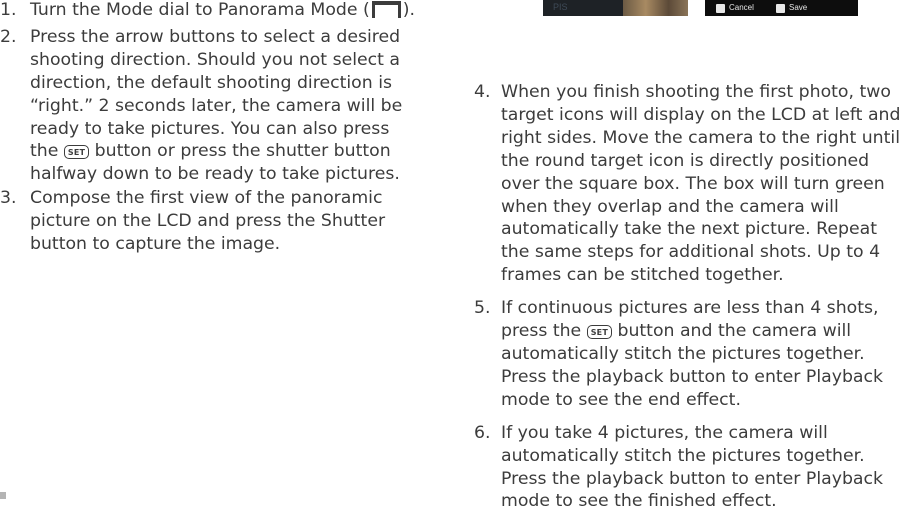 This screenshot has width=908, height=513. I want to click on step-number: 6., so click(482, 432).